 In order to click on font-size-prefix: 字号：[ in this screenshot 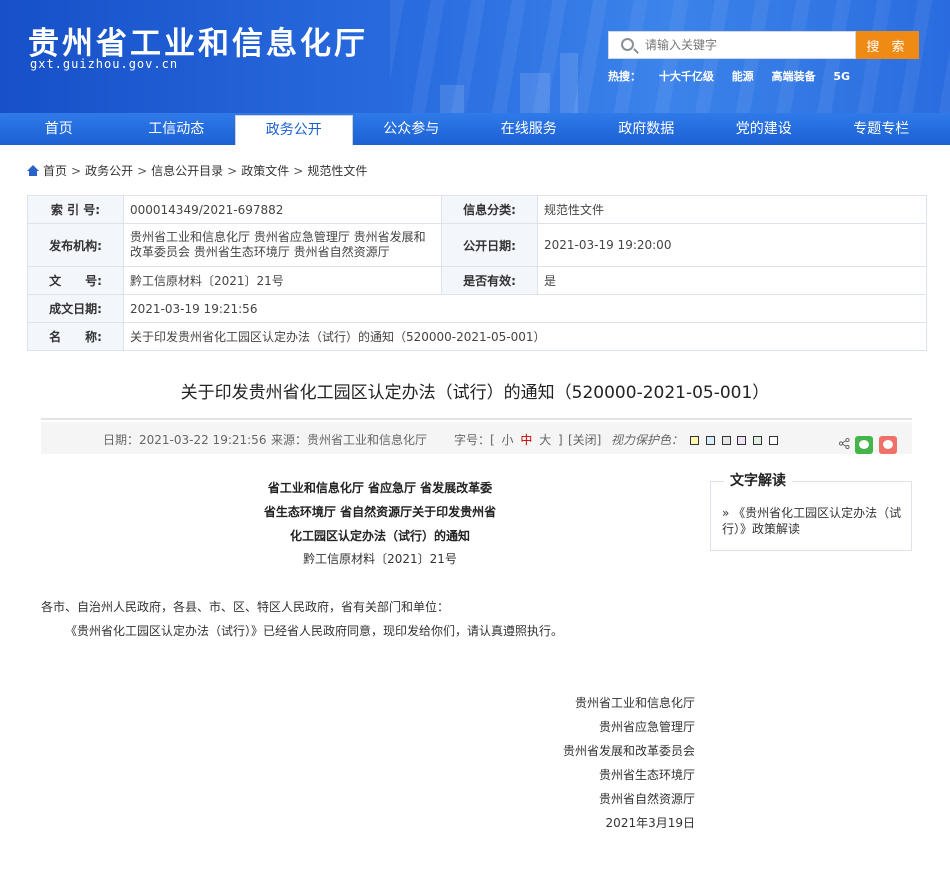, I will do `click(474, 440)`.